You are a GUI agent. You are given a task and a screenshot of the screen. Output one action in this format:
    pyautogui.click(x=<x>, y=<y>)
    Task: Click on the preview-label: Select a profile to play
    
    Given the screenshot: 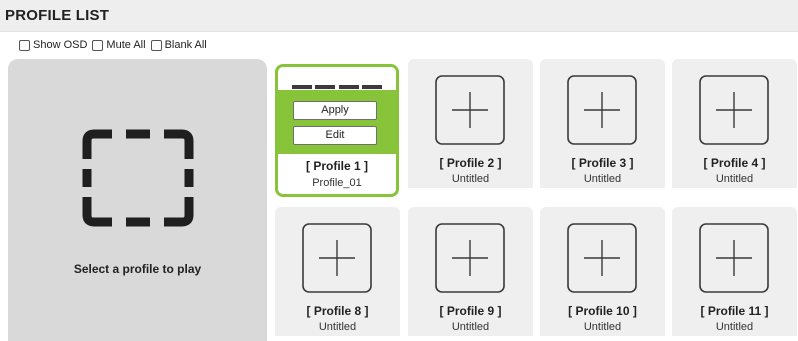 What is the action you would take?
    pyautogui.click(x=137, y=269)
    